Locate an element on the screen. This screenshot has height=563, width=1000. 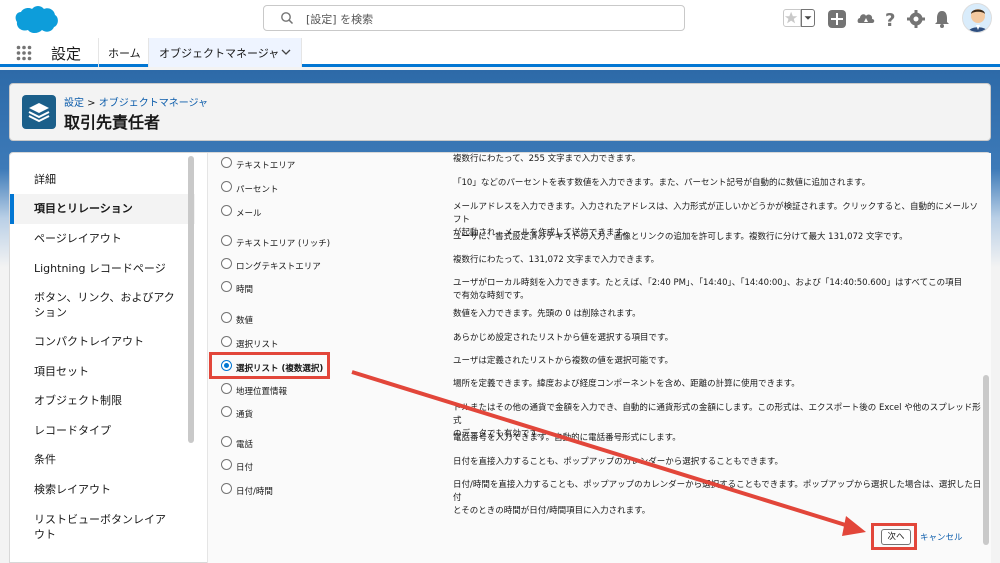
field-type-description: 数値を入力できます。先頭の 0 は削除されます。 is located at coordinates (718, 314).